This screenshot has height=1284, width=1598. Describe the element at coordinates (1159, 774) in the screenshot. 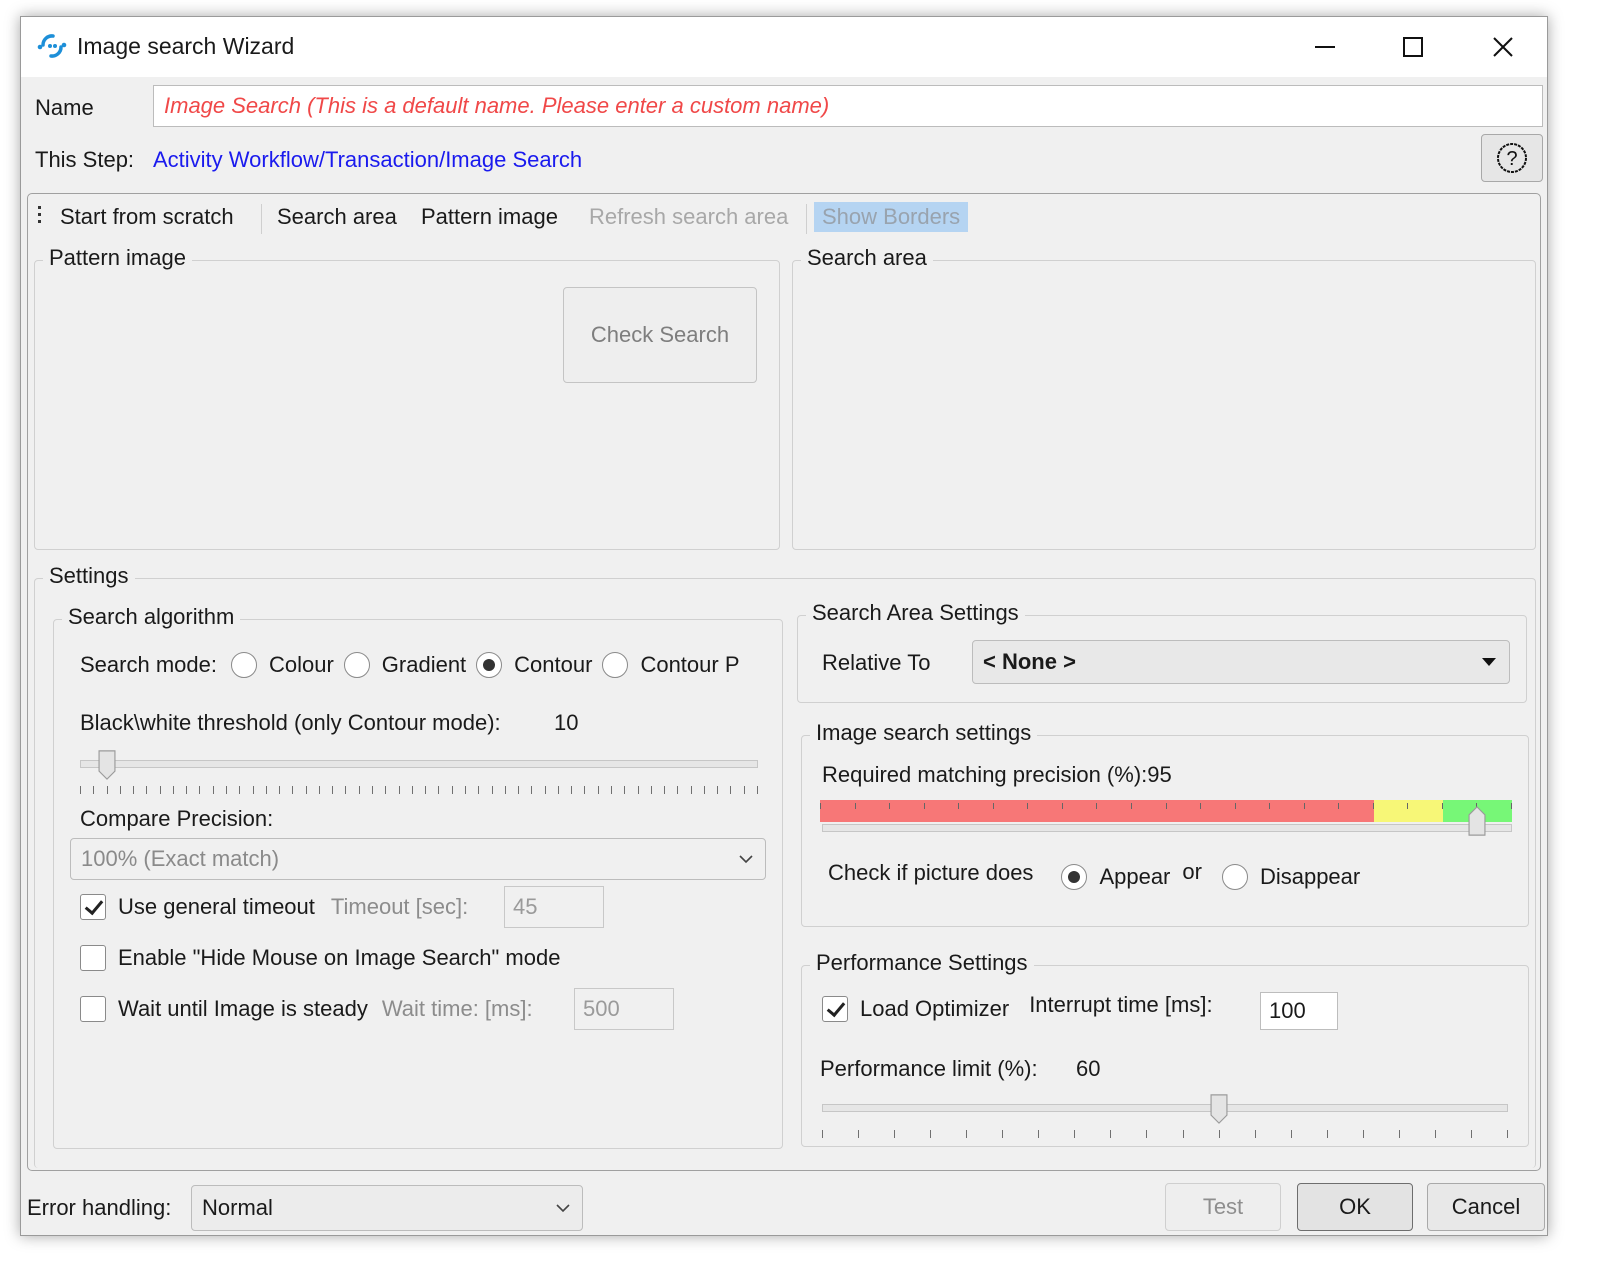

I see `precision-value: 95` at that location.